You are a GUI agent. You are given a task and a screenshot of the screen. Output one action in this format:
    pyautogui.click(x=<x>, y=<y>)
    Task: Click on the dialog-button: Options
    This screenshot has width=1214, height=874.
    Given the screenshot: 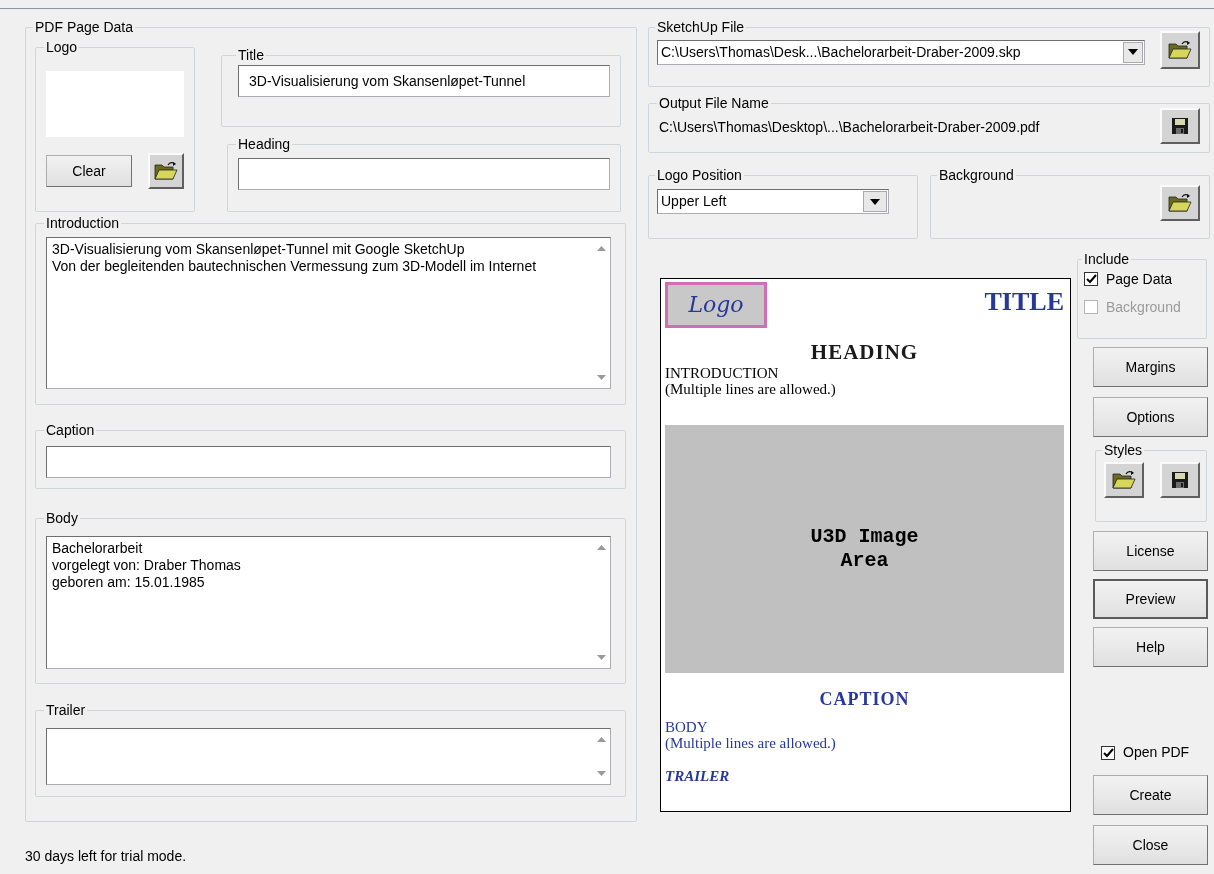 What is the action you would take?
    pyautogui.click(x=1150, y=417)
    